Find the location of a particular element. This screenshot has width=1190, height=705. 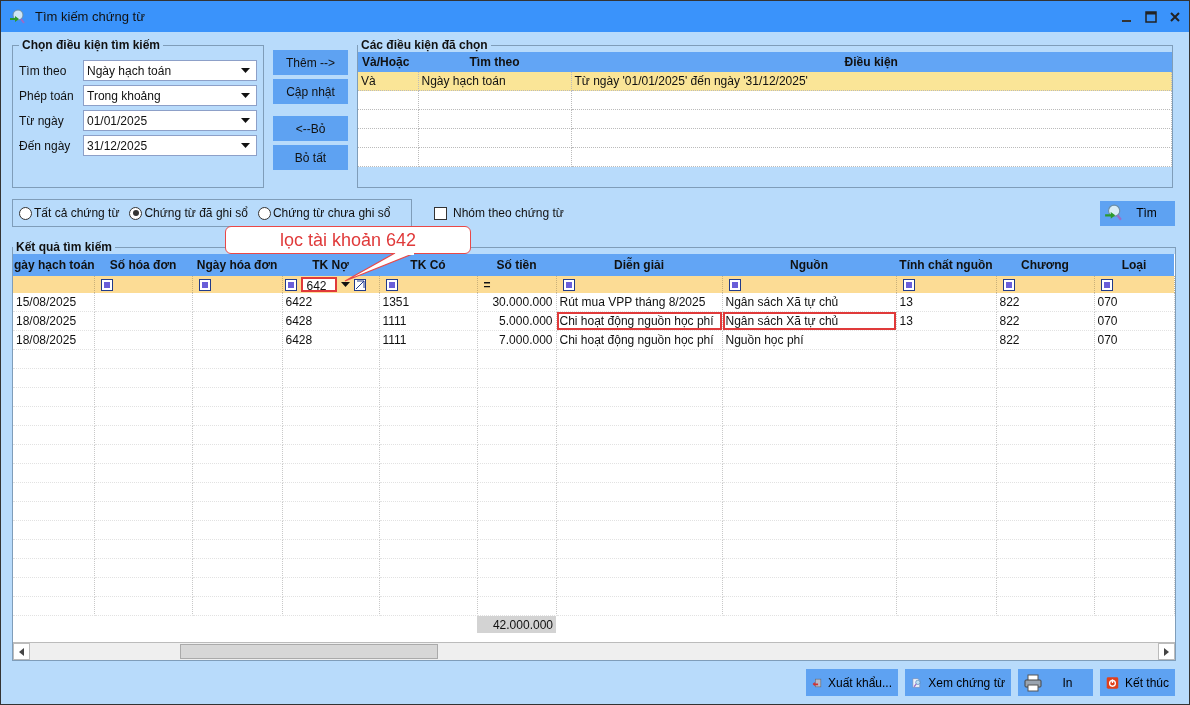

dropdown-field: Trong khoảng is located at coordinates (170, 95).